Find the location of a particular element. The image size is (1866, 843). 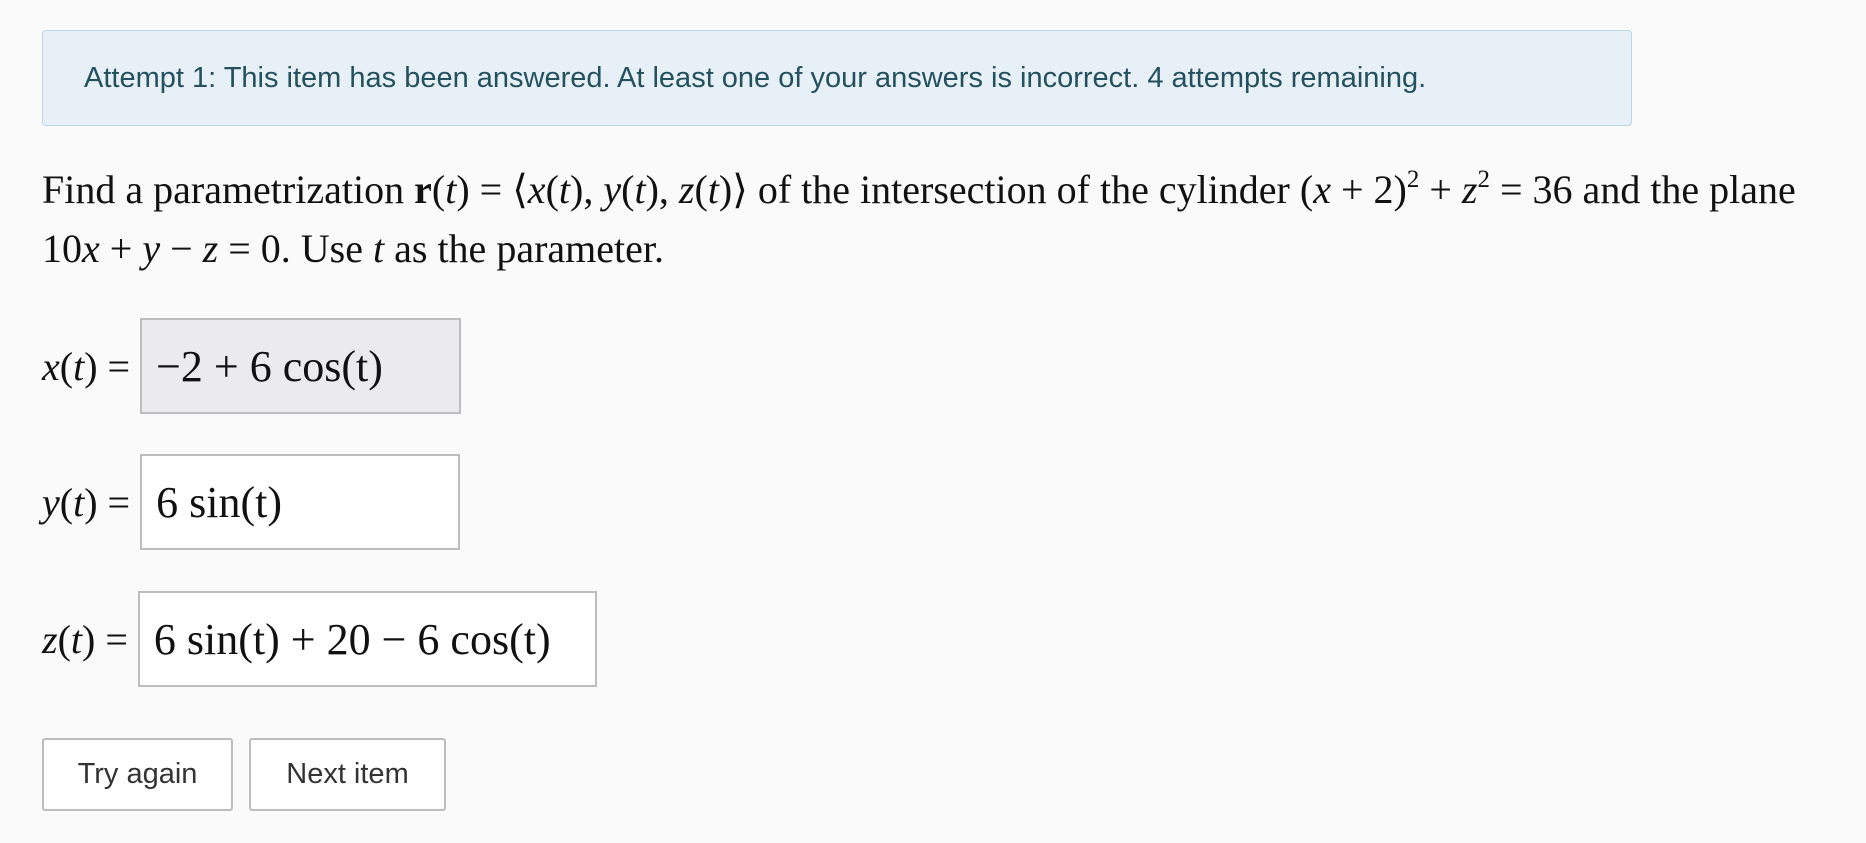

answer-row-x: x(t) = −2 + 6 cos(t) is located at coordinates (252, 366).